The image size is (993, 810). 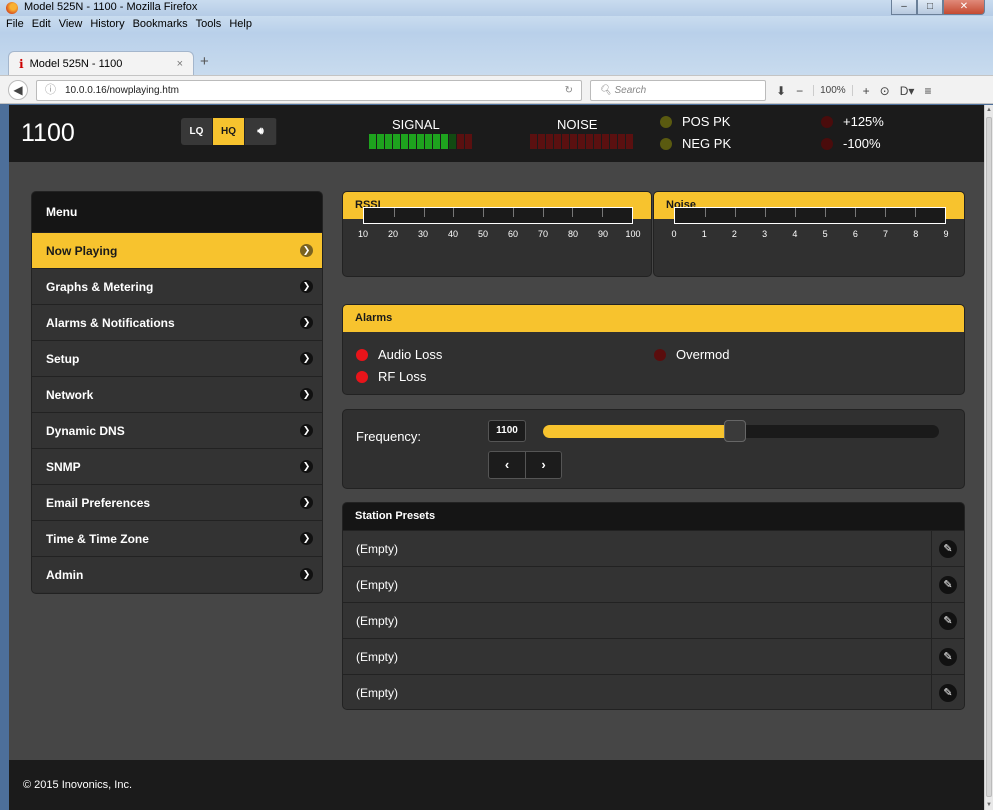 I want to click on menu-item-graphs-metering: Graphs & Metering ❯, so click(x=177, y=286).